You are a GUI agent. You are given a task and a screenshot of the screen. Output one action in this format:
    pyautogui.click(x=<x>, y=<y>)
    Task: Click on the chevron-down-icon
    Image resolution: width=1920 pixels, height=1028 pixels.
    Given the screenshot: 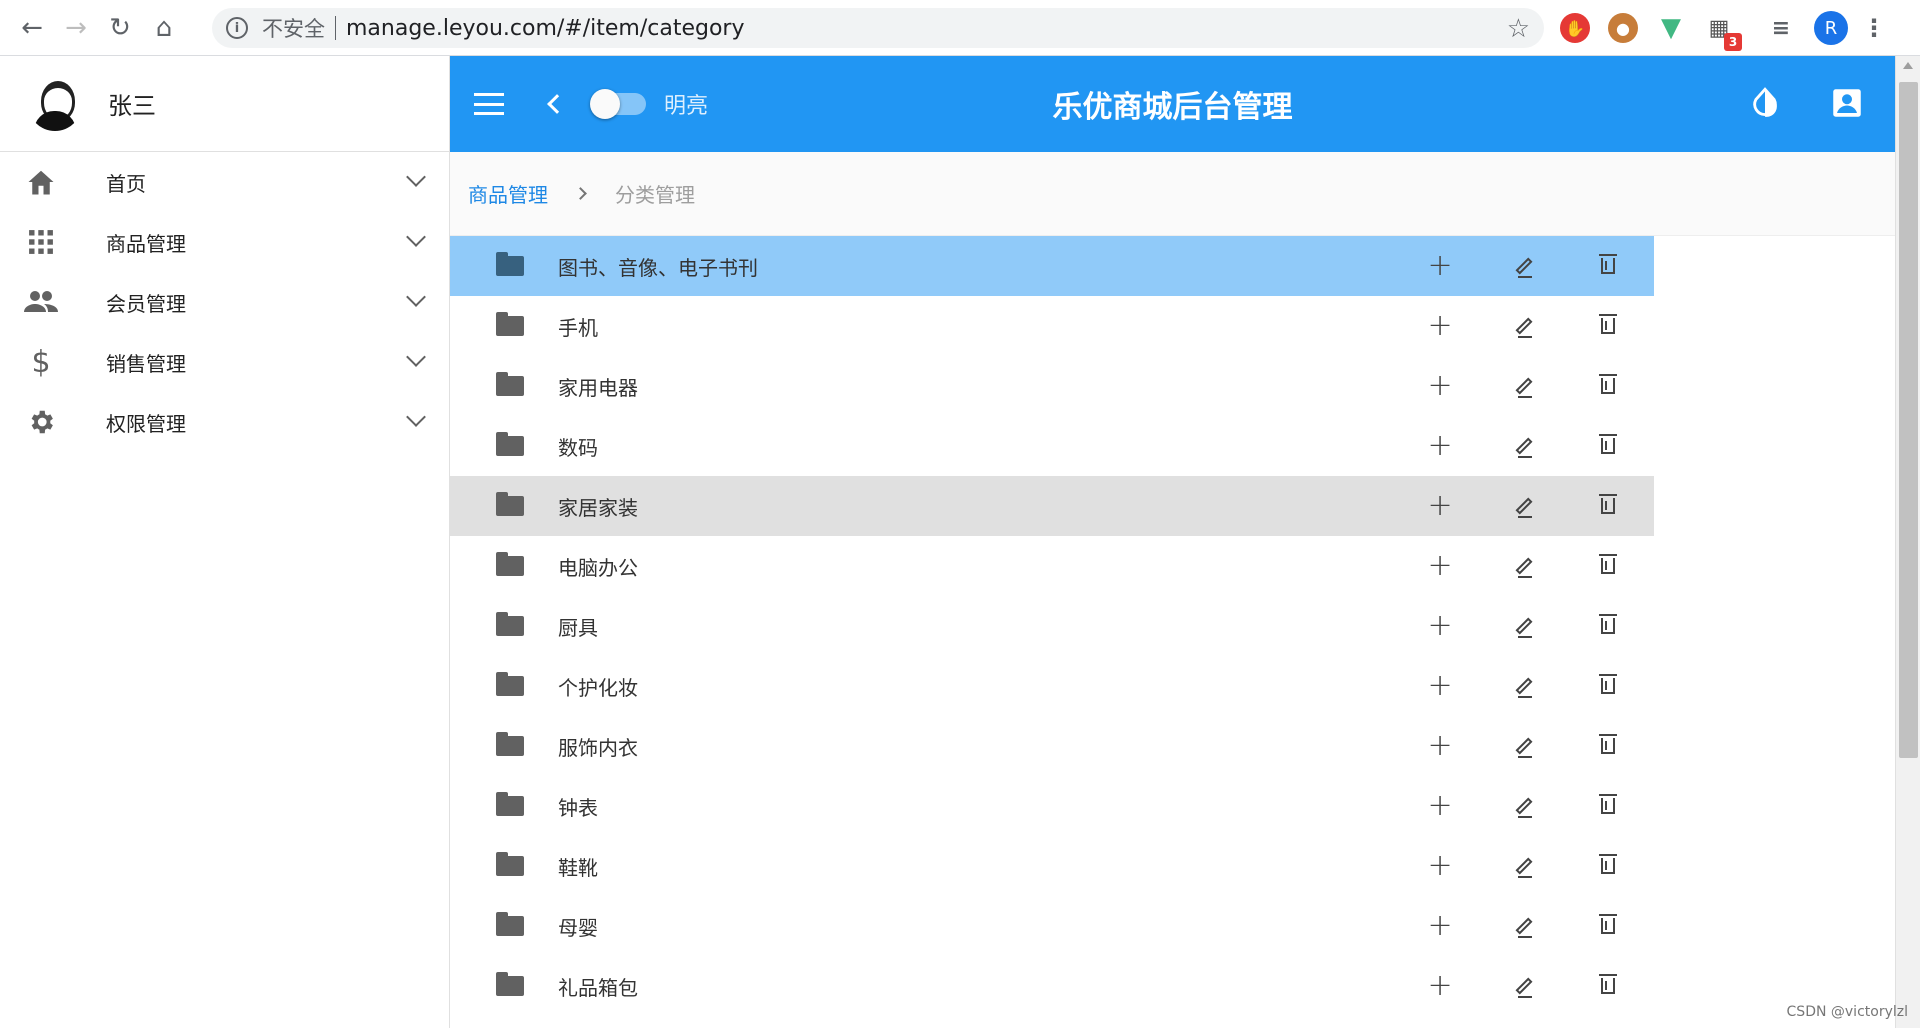 What is the action you would take?
    pyautogui.click(x=416, y=417)
    